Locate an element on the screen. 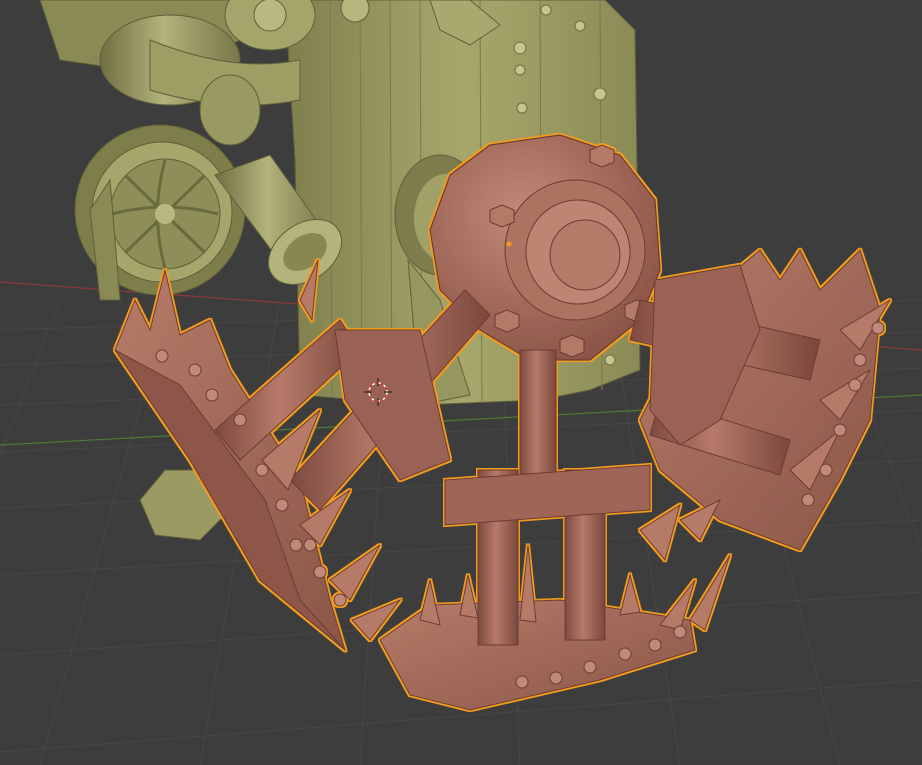 This screenshot has height=765, width=922. origin-dot is located at coordinates (509, 244).